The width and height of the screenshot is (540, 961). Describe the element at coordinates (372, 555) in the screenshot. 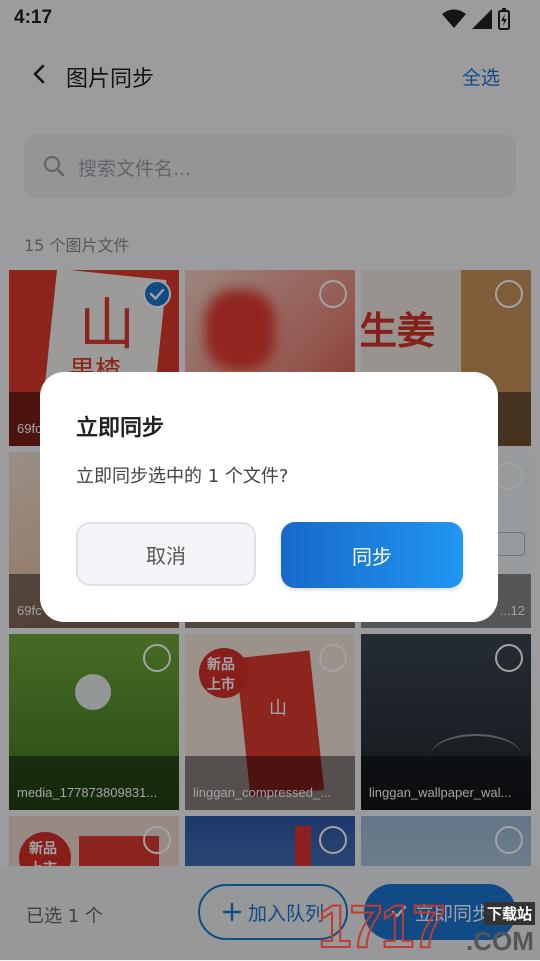

I see `confirm-sync-button: 同步` at that location.